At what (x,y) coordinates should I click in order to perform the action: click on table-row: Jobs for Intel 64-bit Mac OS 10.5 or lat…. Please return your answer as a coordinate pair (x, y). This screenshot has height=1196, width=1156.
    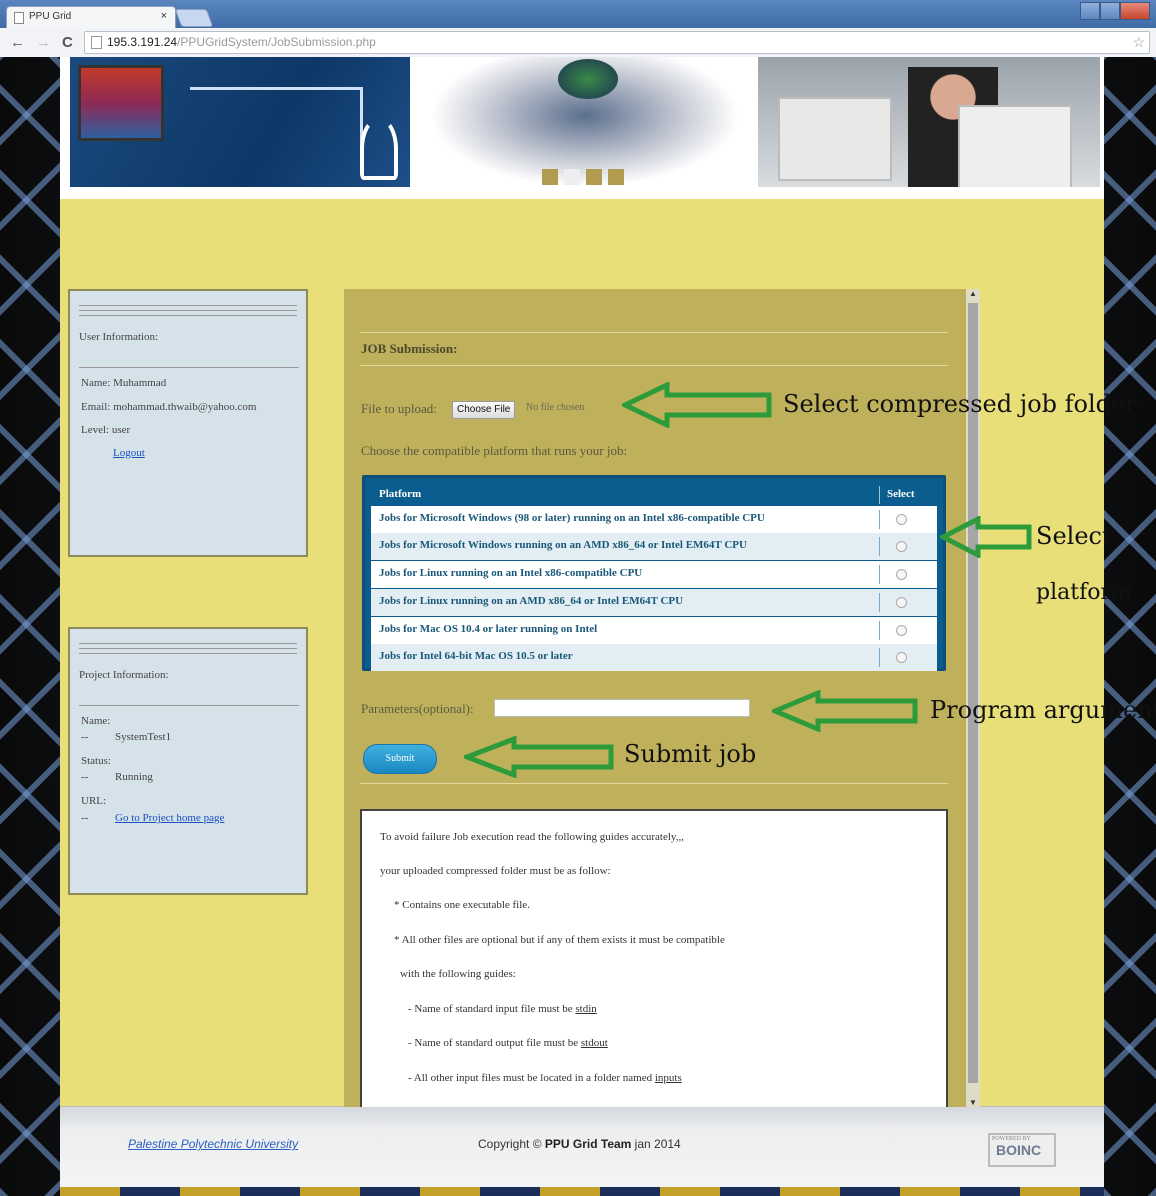
    Looking at the image, I should click on (654, 657).